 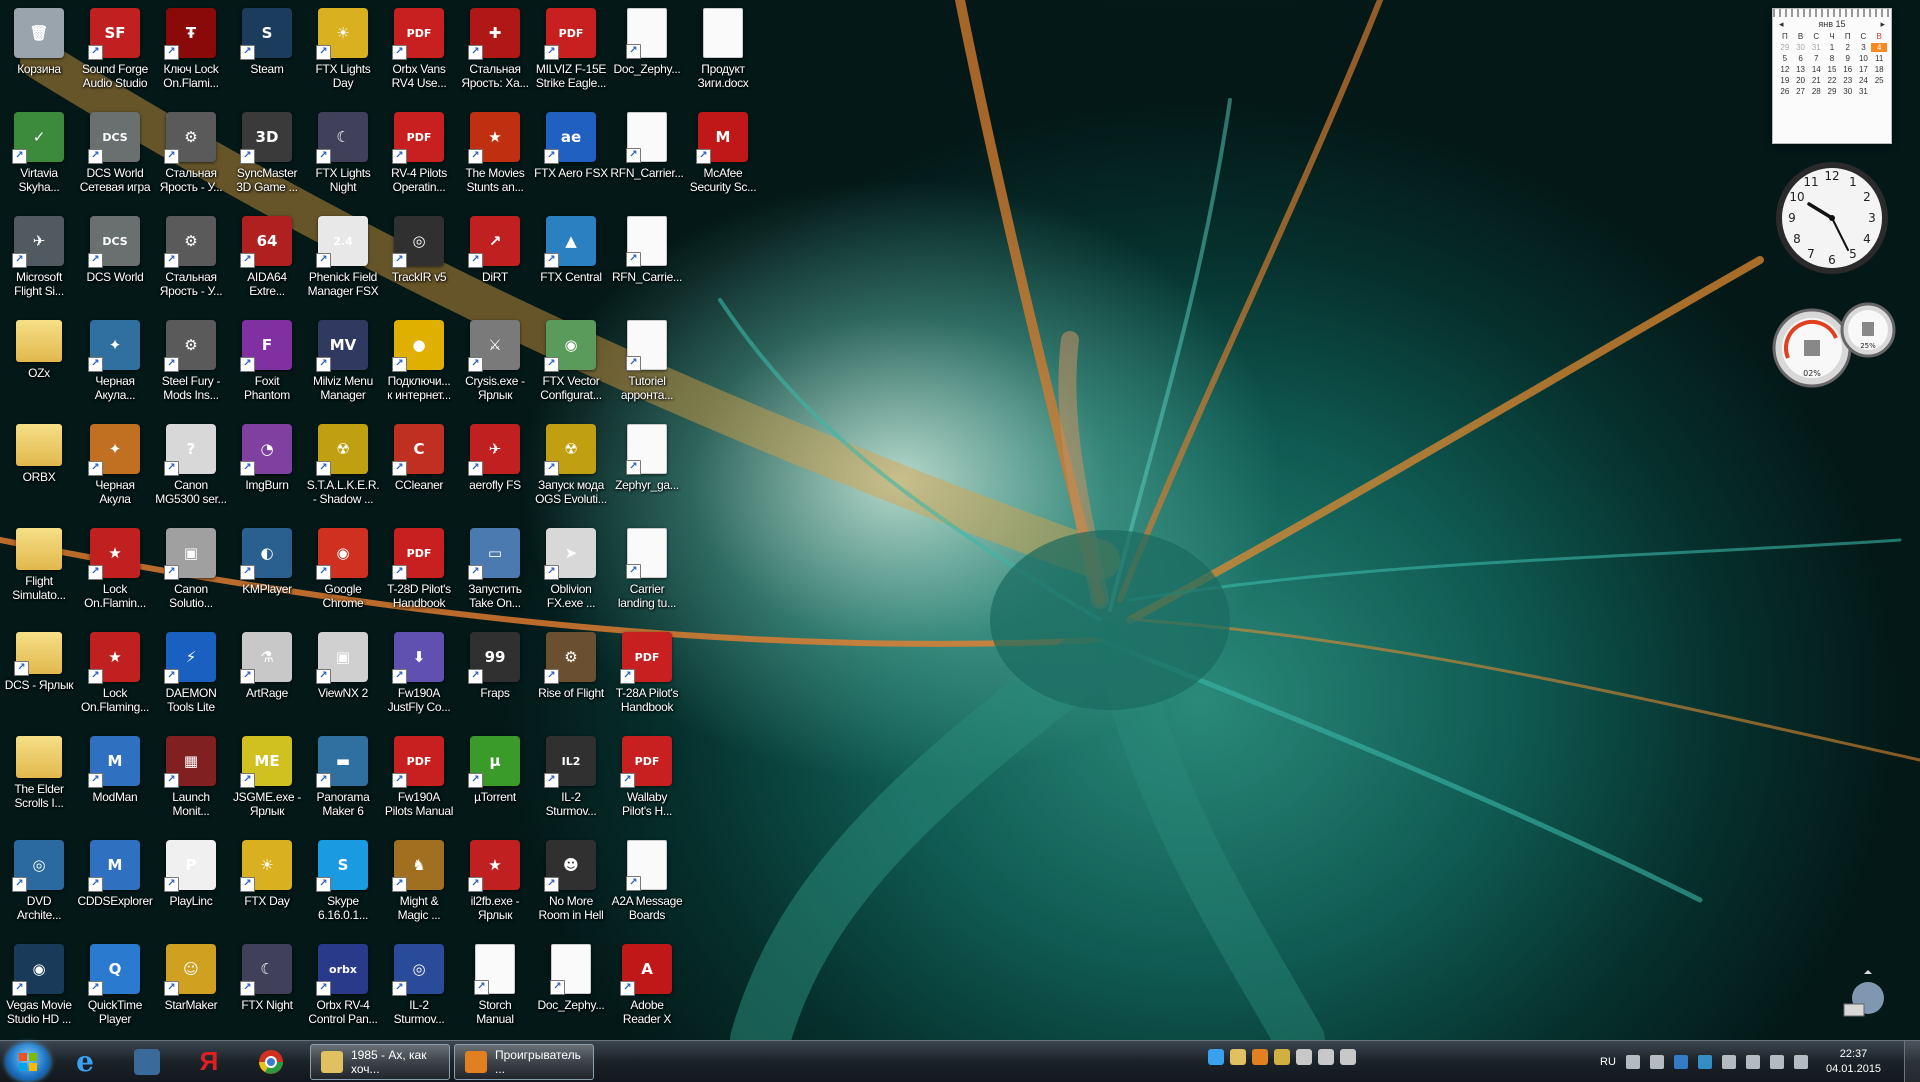 I want to click on calendar-day: 1, so click(x=1832, y=47).